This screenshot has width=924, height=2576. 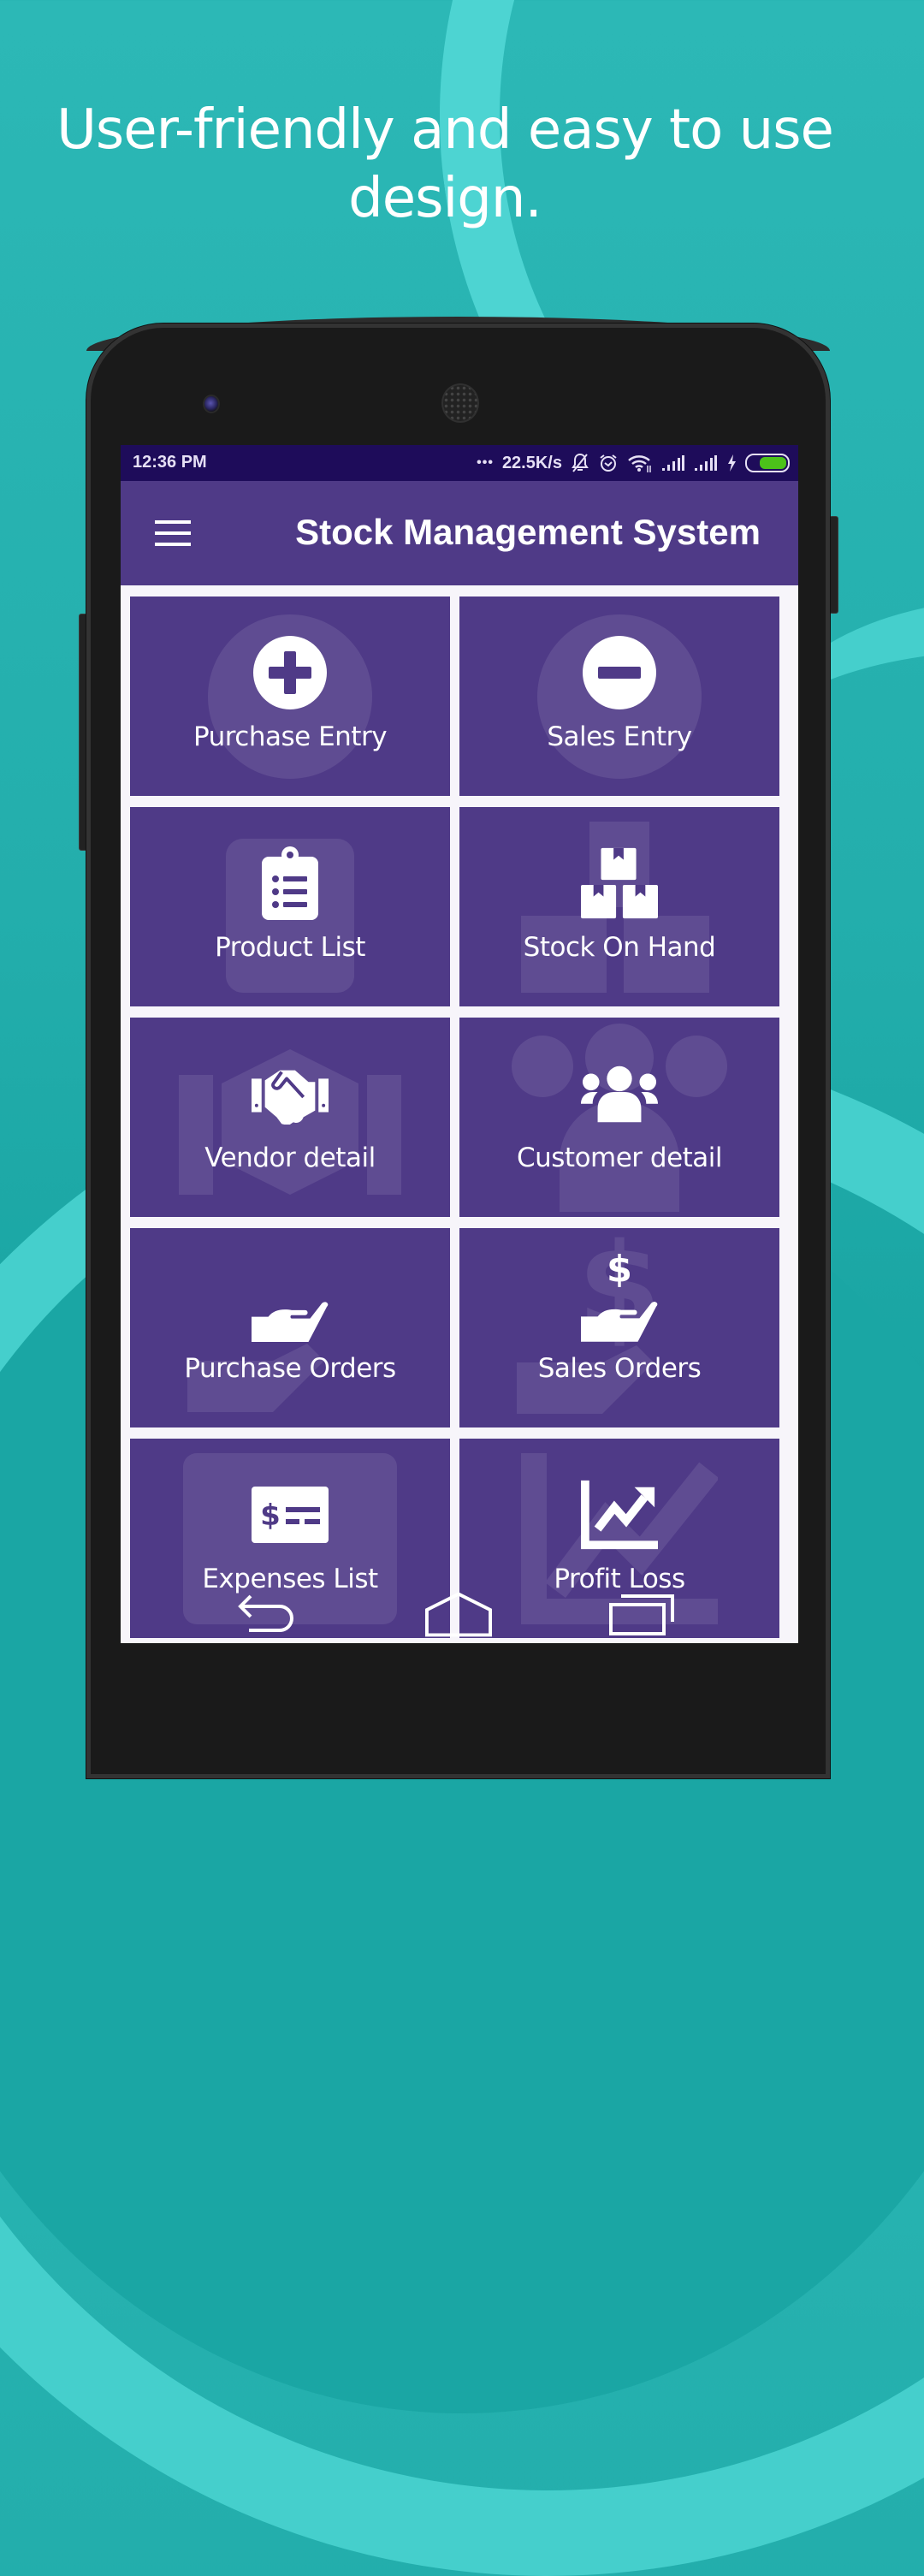 I want to click on tile-stock-on-hand: Stock On Hand, so click(x=619, y=906).